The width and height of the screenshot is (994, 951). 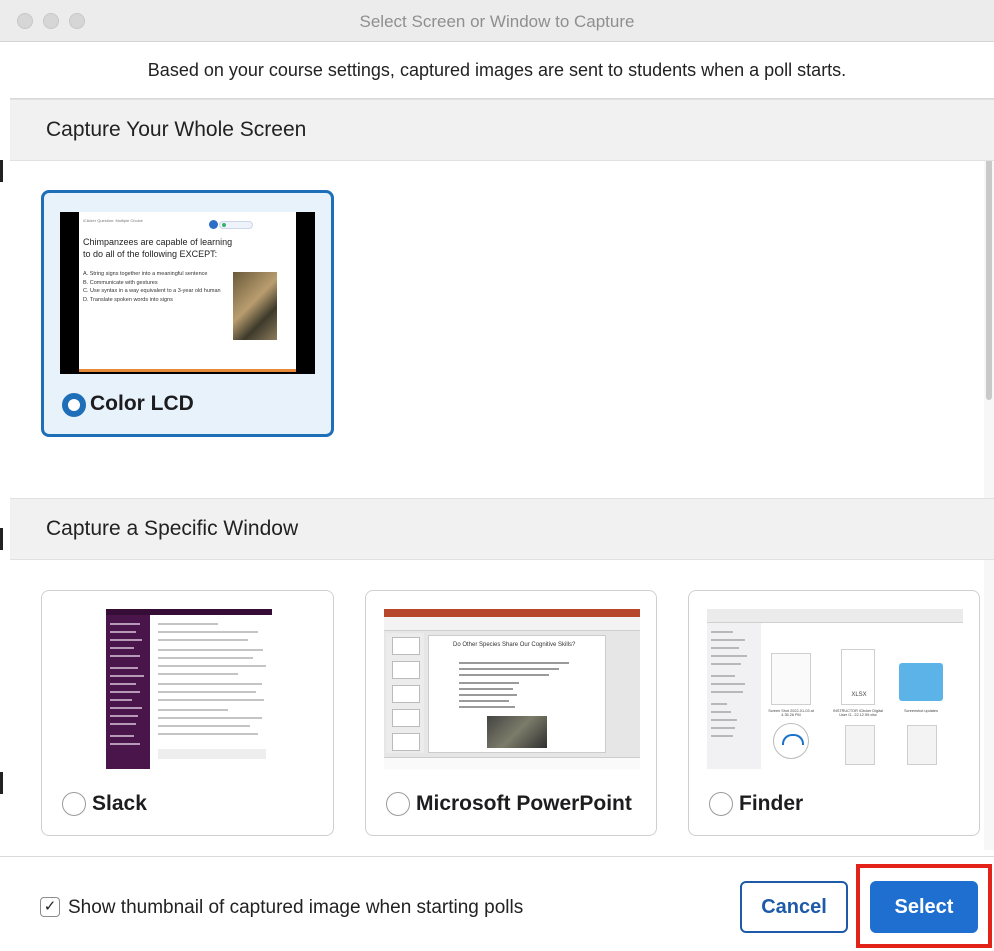 What do you see at coordinates (512, 763) in the screenshot?
I see `speaker-notes` at bounding box center [512, 763].